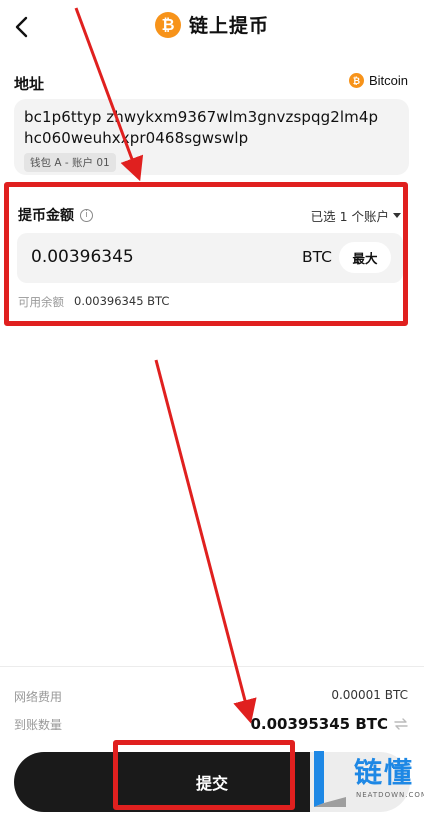  Describe the element at coordinates (46, 216) in the screenshot. I see `amount-label: 提币金额` at that location.